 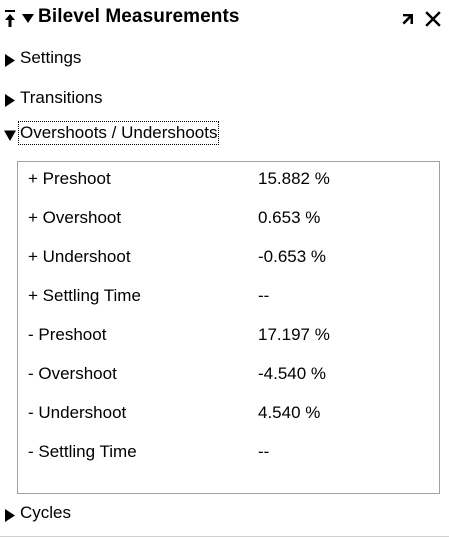 What do you see at coordinates (289, 217) in the screenshot?
I see `measurement-value: 0.653 %` at bounding box center [289, 217].